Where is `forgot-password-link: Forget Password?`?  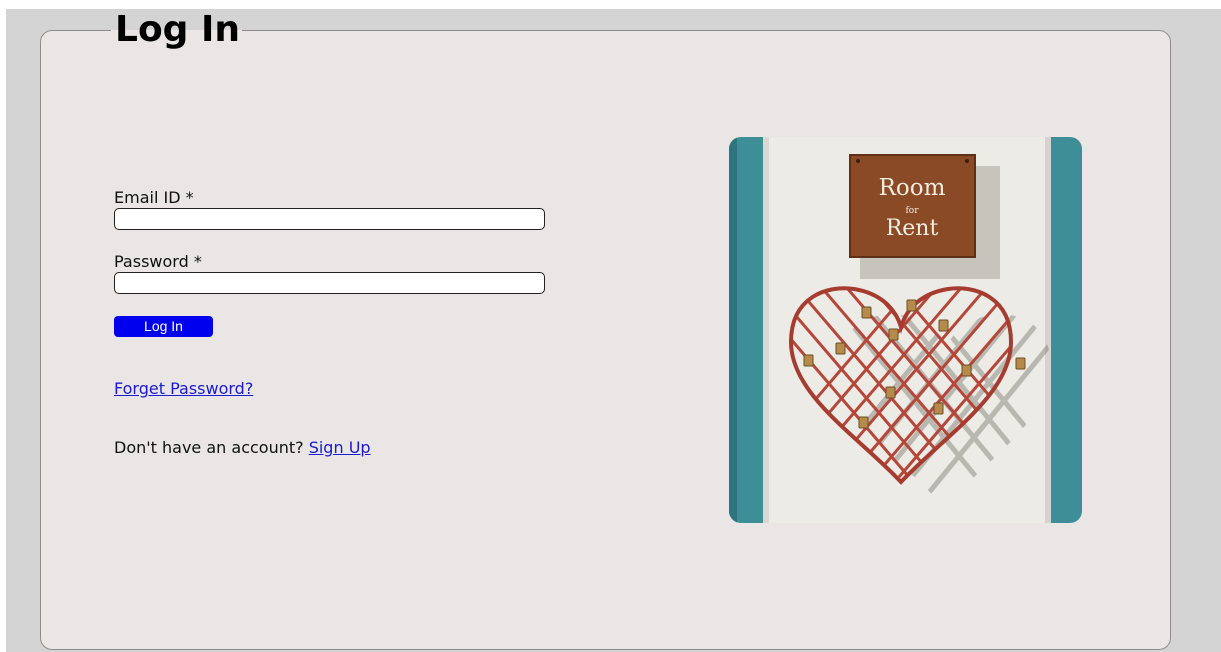 forgot-password-link: Forget Password? is located at coordinates (183, 388).